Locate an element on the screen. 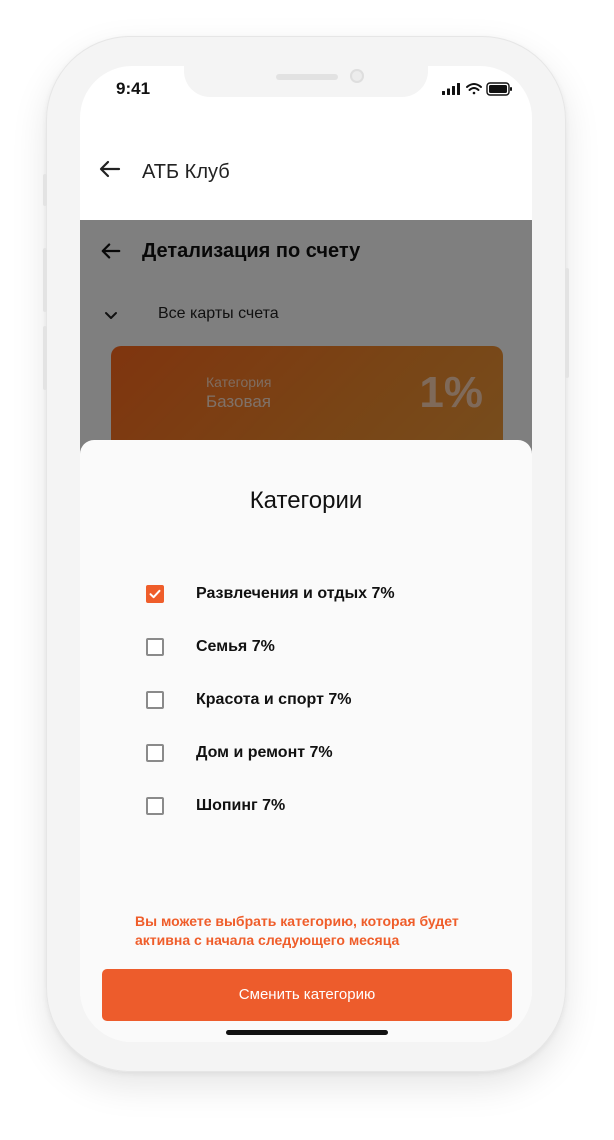  app-title: АТБ Клуб is located at coordinates (186, 172).